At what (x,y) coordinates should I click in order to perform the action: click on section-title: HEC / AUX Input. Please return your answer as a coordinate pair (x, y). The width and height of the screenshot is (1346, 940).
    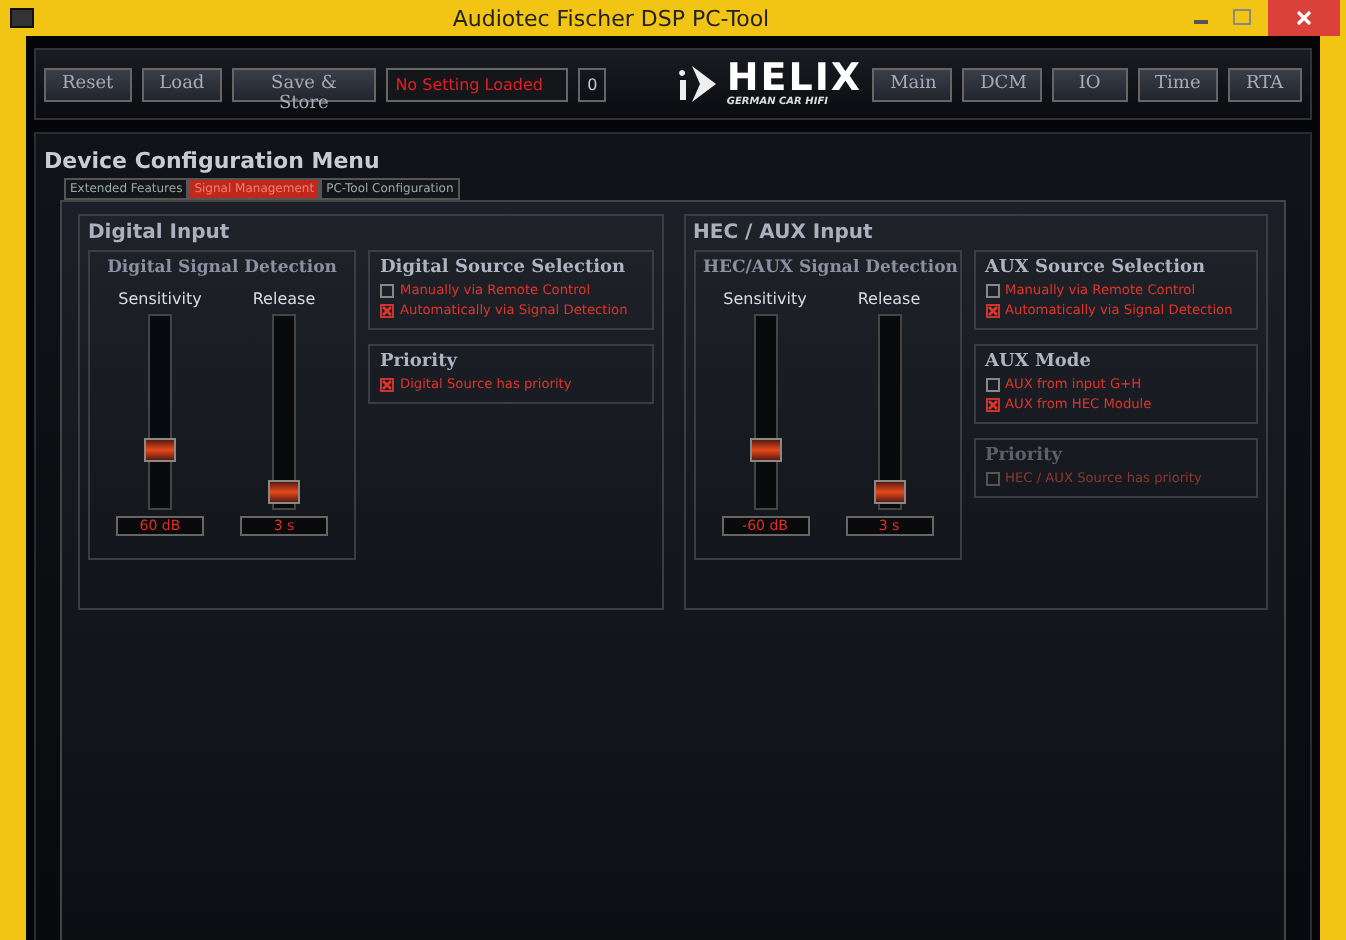
    Looking at the image, I should click on (784, 233).